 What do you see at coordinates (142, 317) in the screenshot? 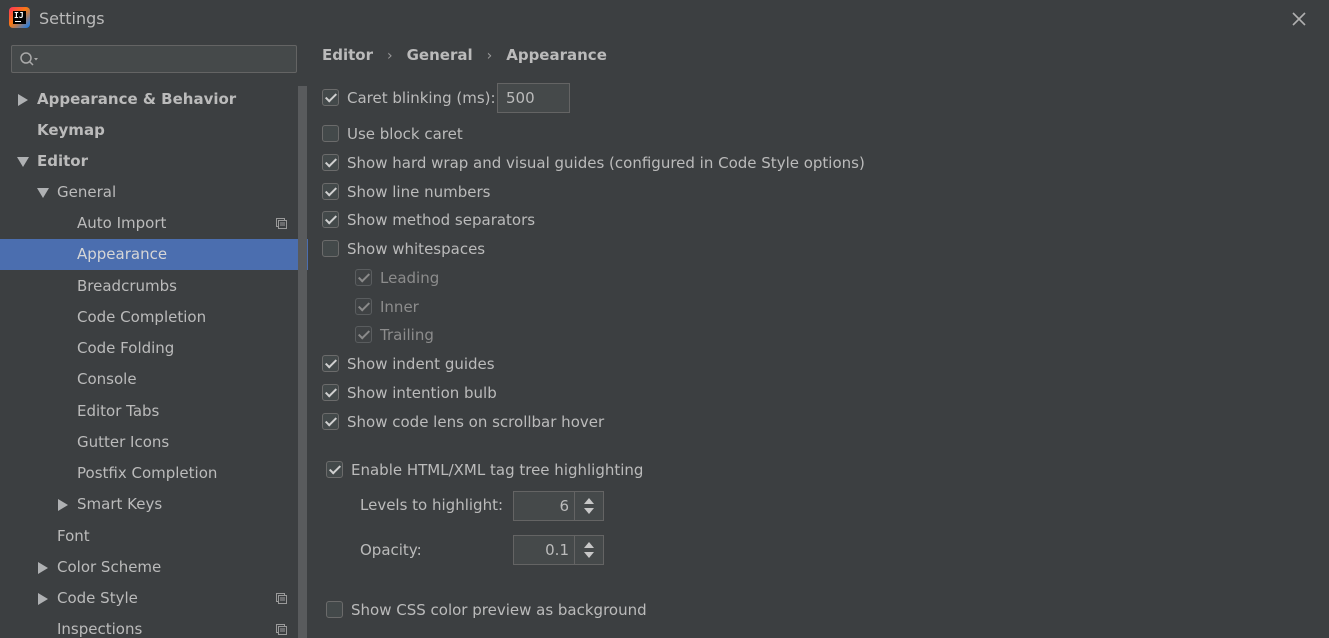
I see `sidebar-item-label: Code Completion` at bounding box center [142, 317].